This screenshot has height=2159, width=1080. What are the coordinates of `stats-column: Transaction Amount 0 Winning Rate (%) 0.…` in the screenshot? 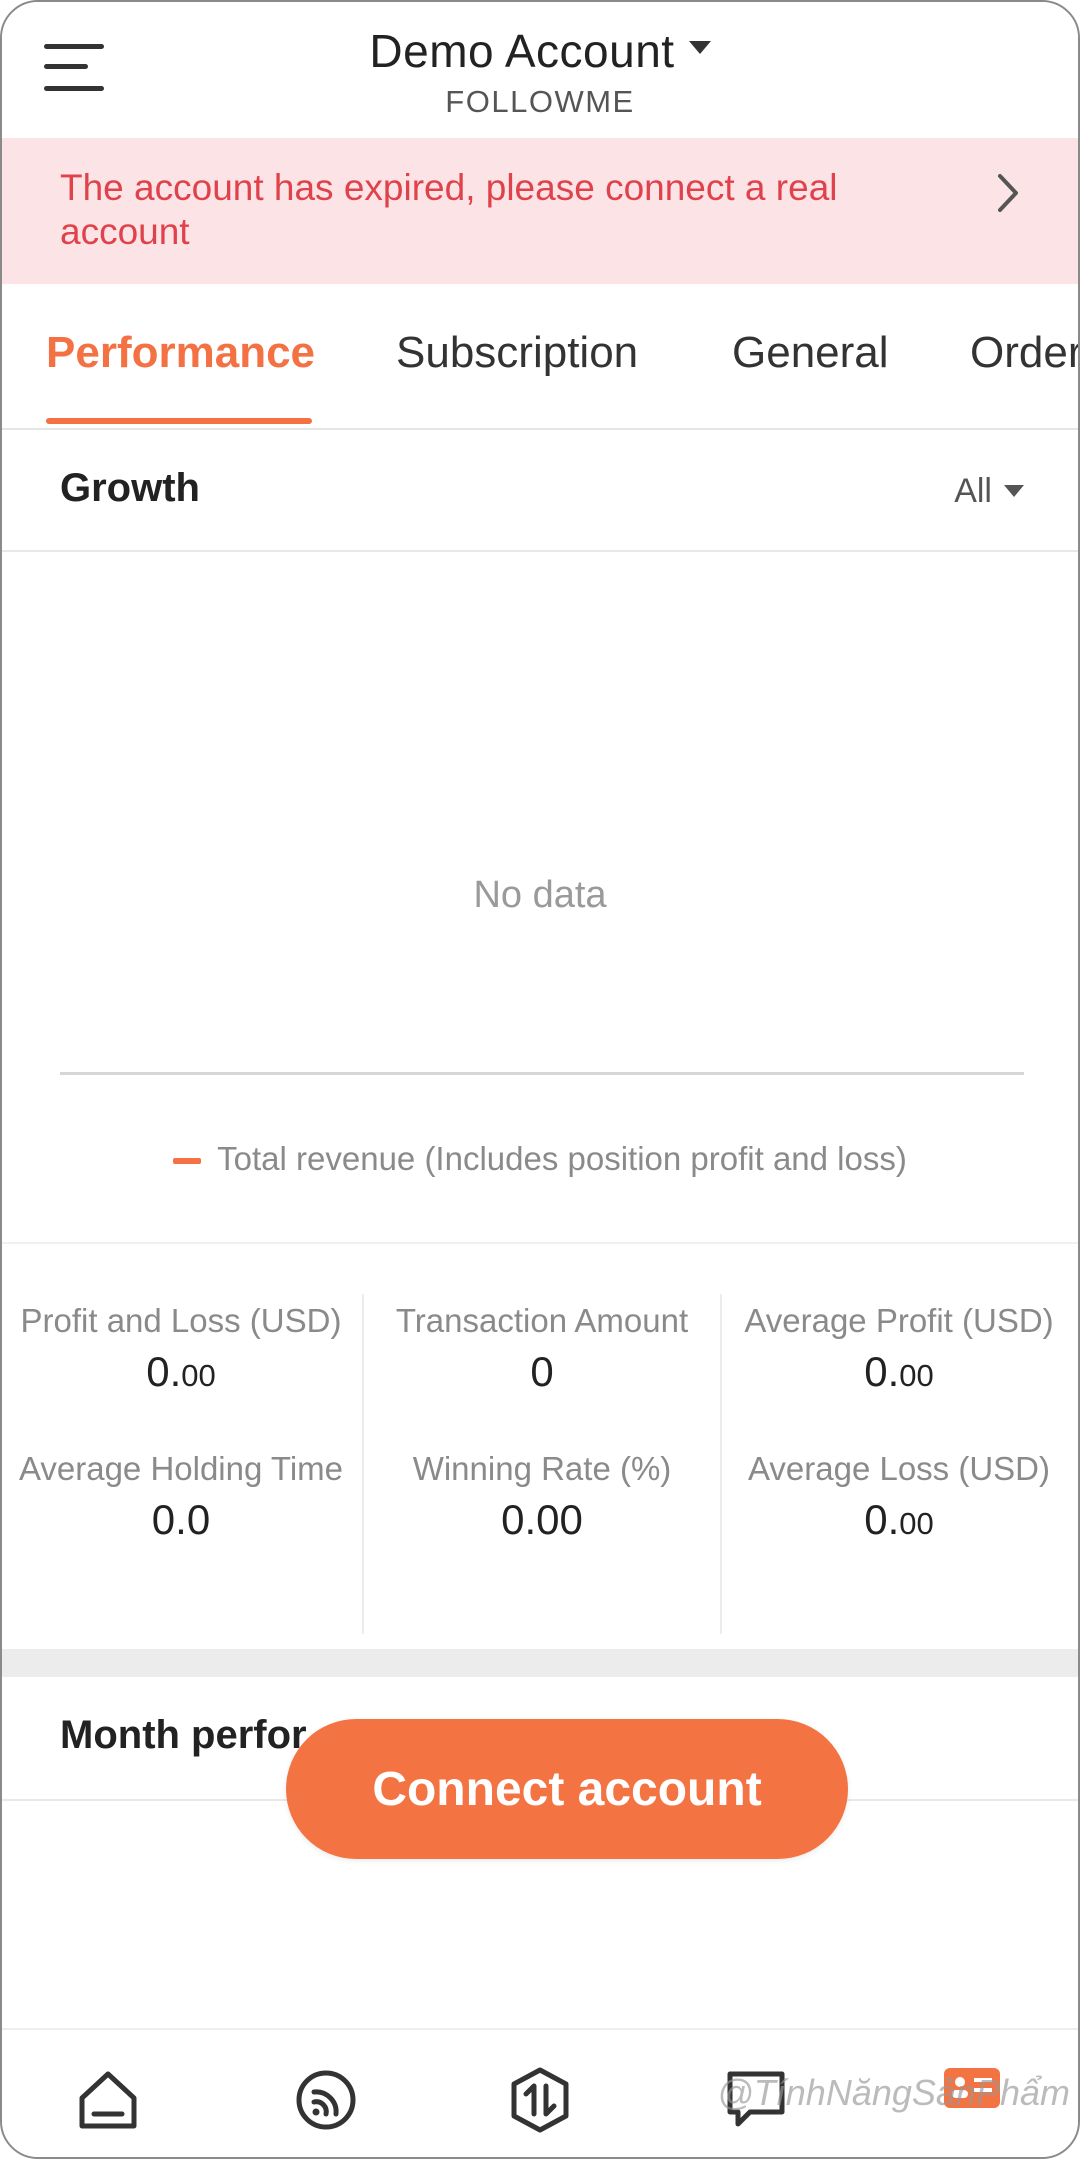 It's located at (542, 1464).